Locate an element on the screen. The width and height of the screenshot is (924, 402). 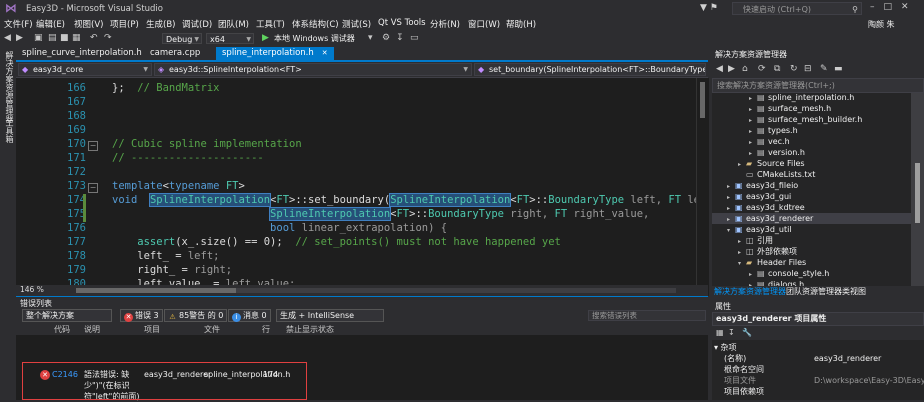
tree-item: ▾ ▣ easy3d_util is located at coordinates (812, 229).